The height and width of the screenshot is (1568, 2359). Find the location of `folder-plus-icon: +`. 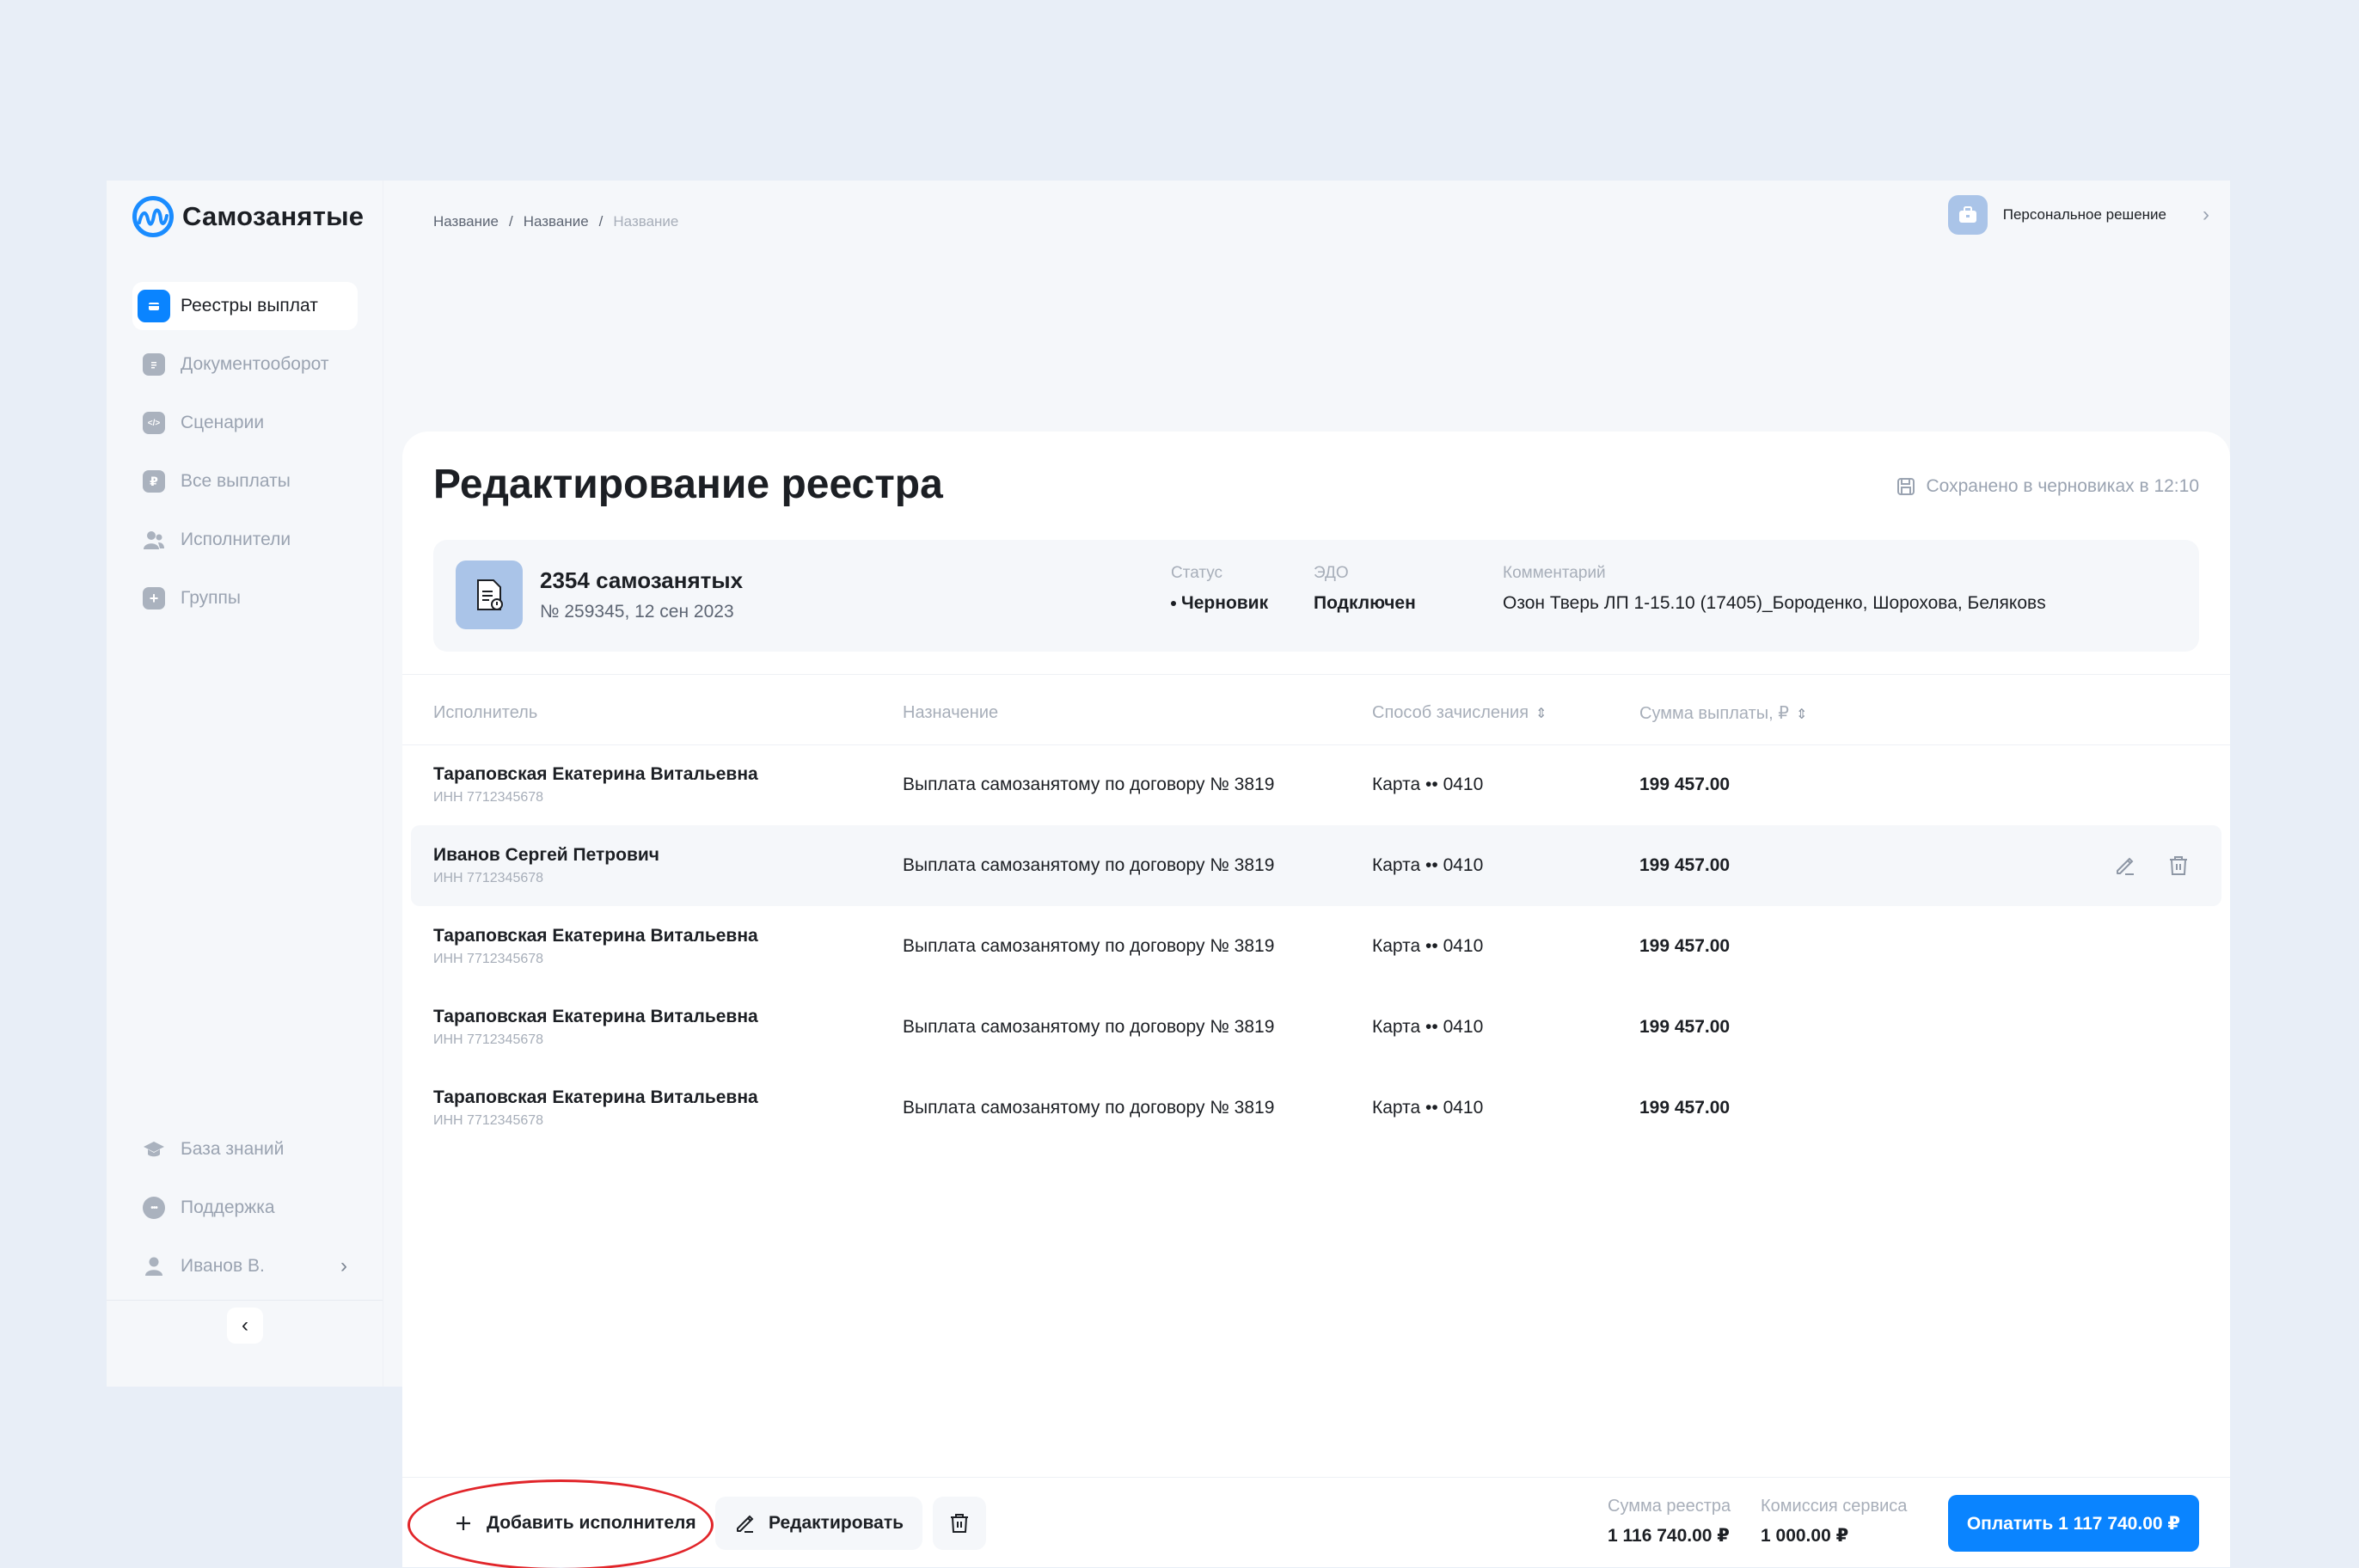

folder-plus-icon: + is located at coordinates (154, 598).